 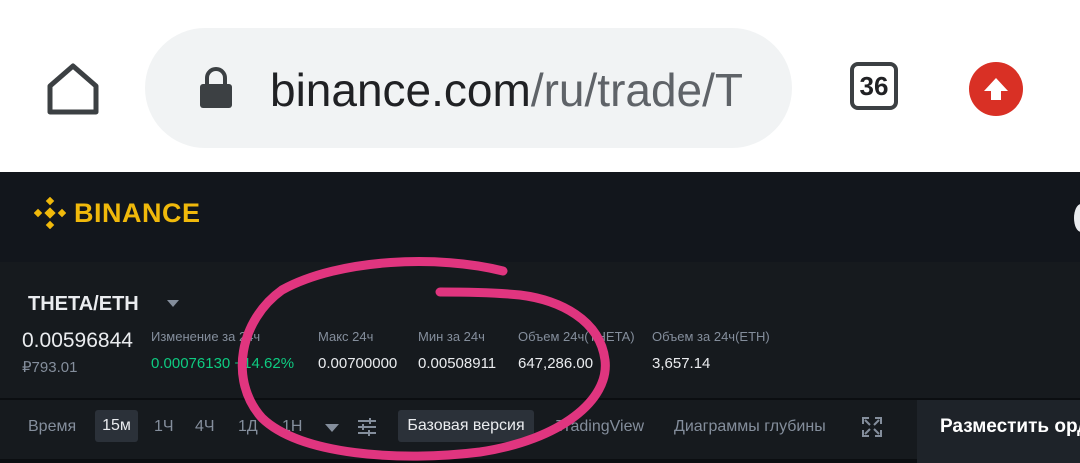 I want to click on tab-count: 36, so click(x=874, y=85).